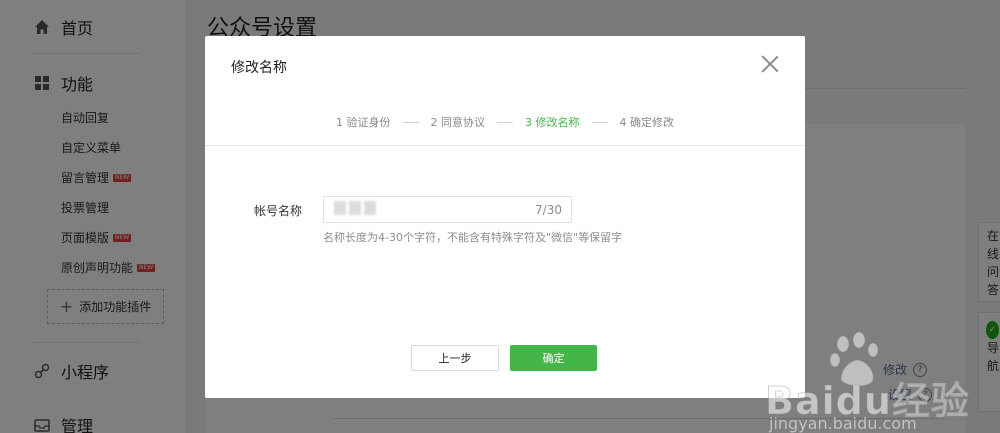  What do you see at coordinates (455, 358) in the screenshot?
I see `previous-step-button: 上一步` at bounding box center [455, 358].